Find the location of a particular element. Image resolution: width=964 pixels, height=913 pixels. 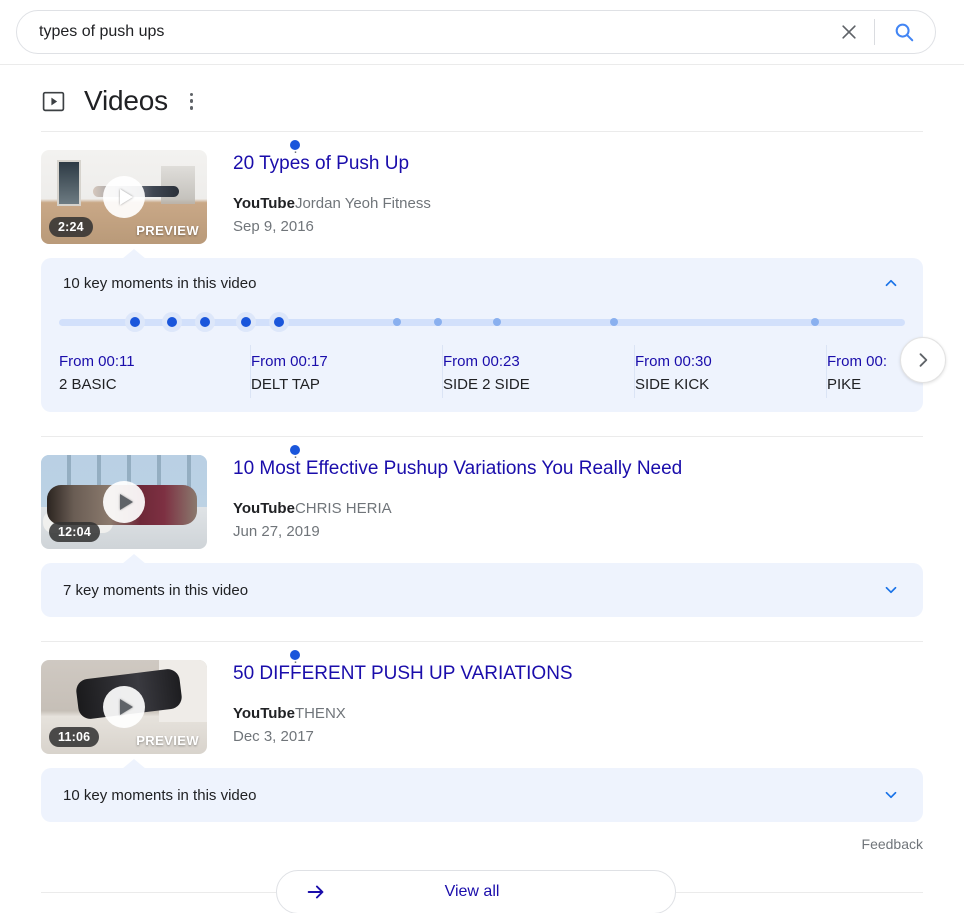

key-moments-header-3: 10 key moments in this video is located at coordinates (482, 795).